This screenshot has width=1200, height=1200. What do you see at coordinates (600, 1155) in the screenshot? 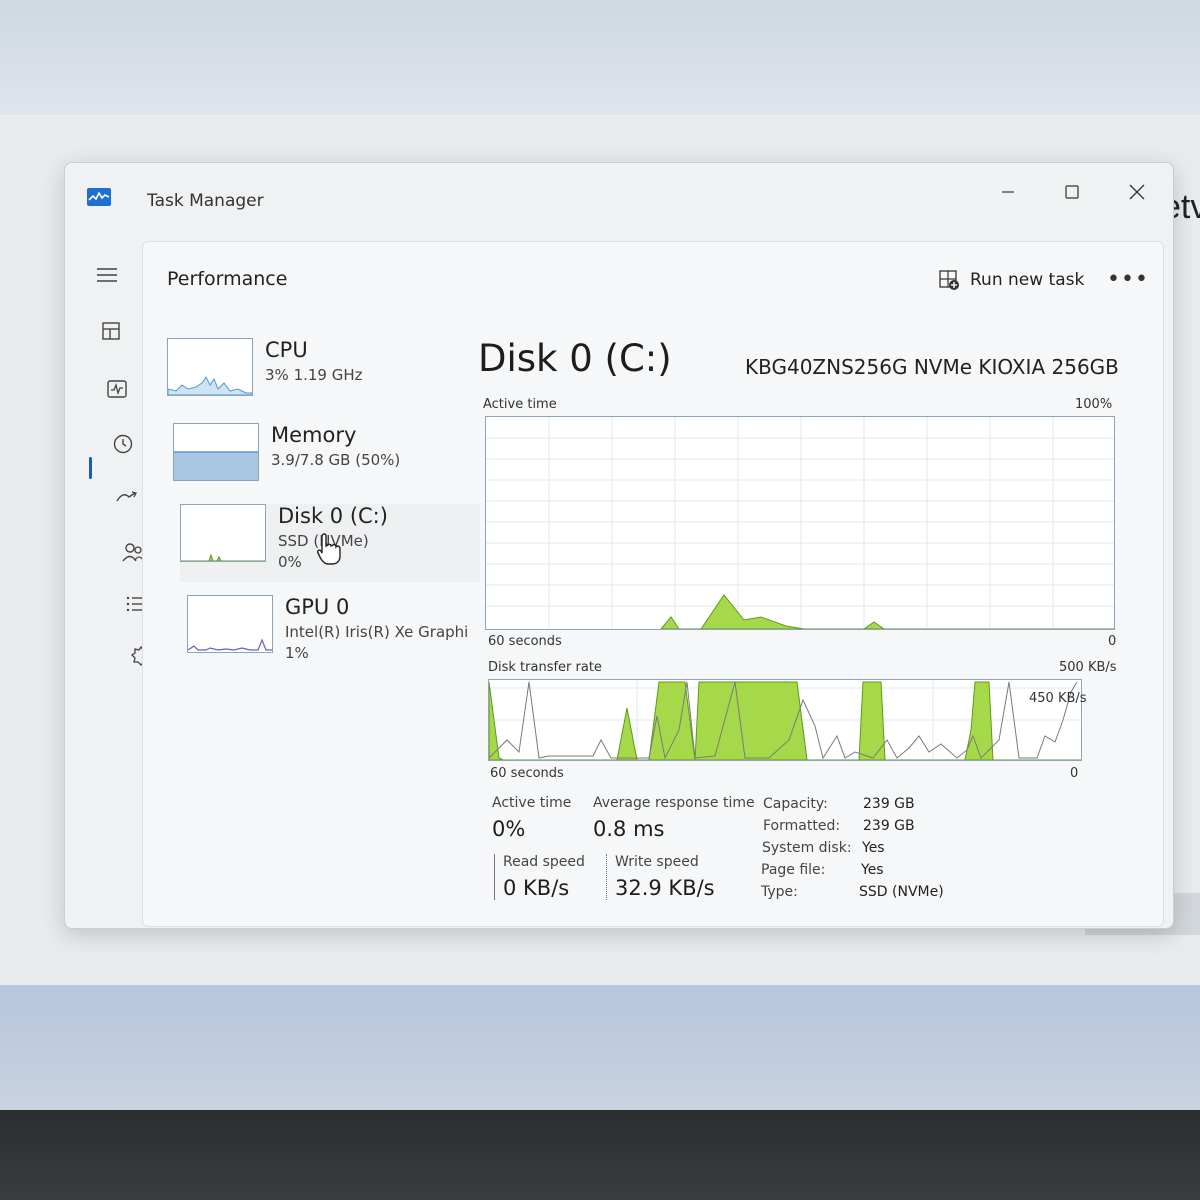
I see `laptop-bezel` at bounding box center [600, 1155].